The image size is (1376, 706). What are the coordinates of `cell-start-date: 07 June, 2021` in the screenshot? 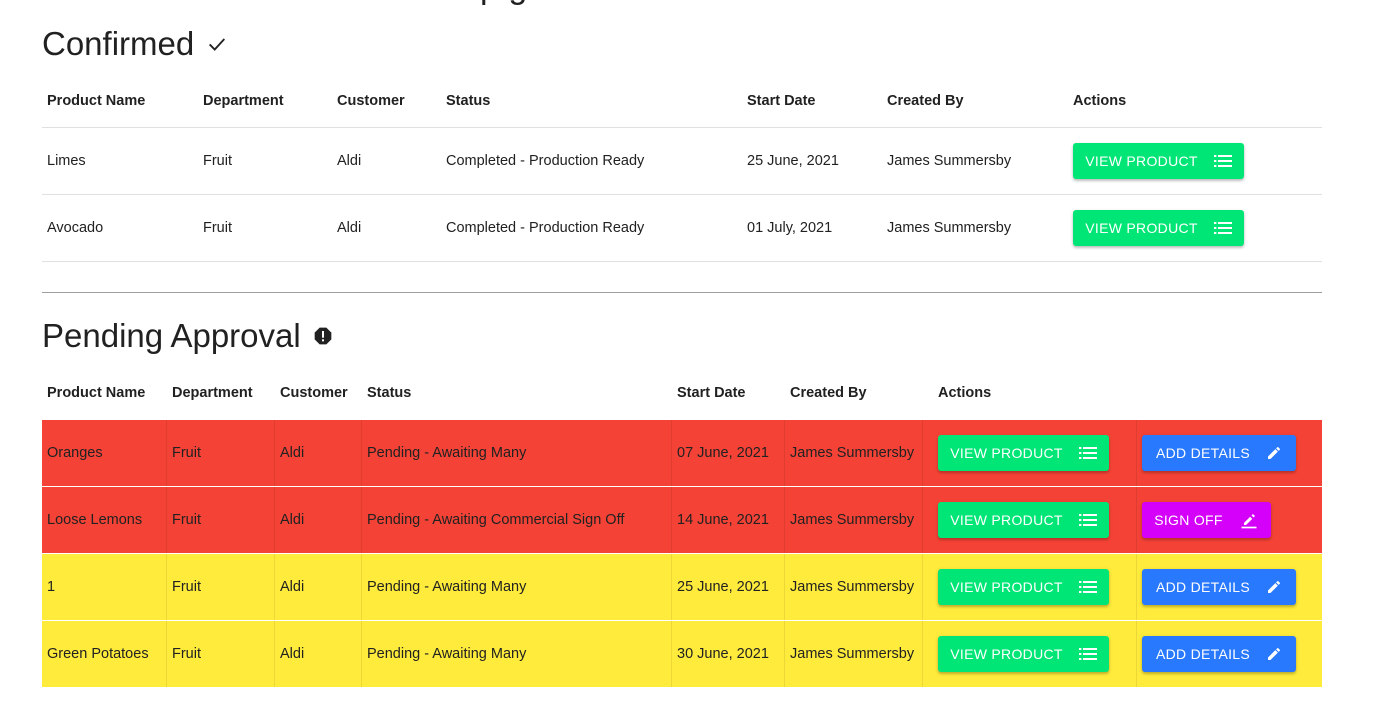 It's located at (723, 453).